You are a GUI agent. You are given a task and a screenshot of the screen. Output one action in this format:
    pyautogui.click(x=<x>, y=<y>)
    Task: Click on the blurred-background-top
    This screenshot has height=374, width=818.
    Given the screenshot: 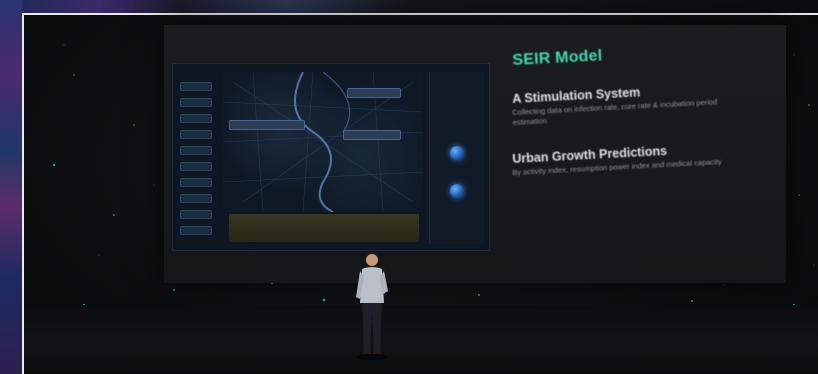 What is the action you would take?
    pyautogui.click(x=409, y=7)
    